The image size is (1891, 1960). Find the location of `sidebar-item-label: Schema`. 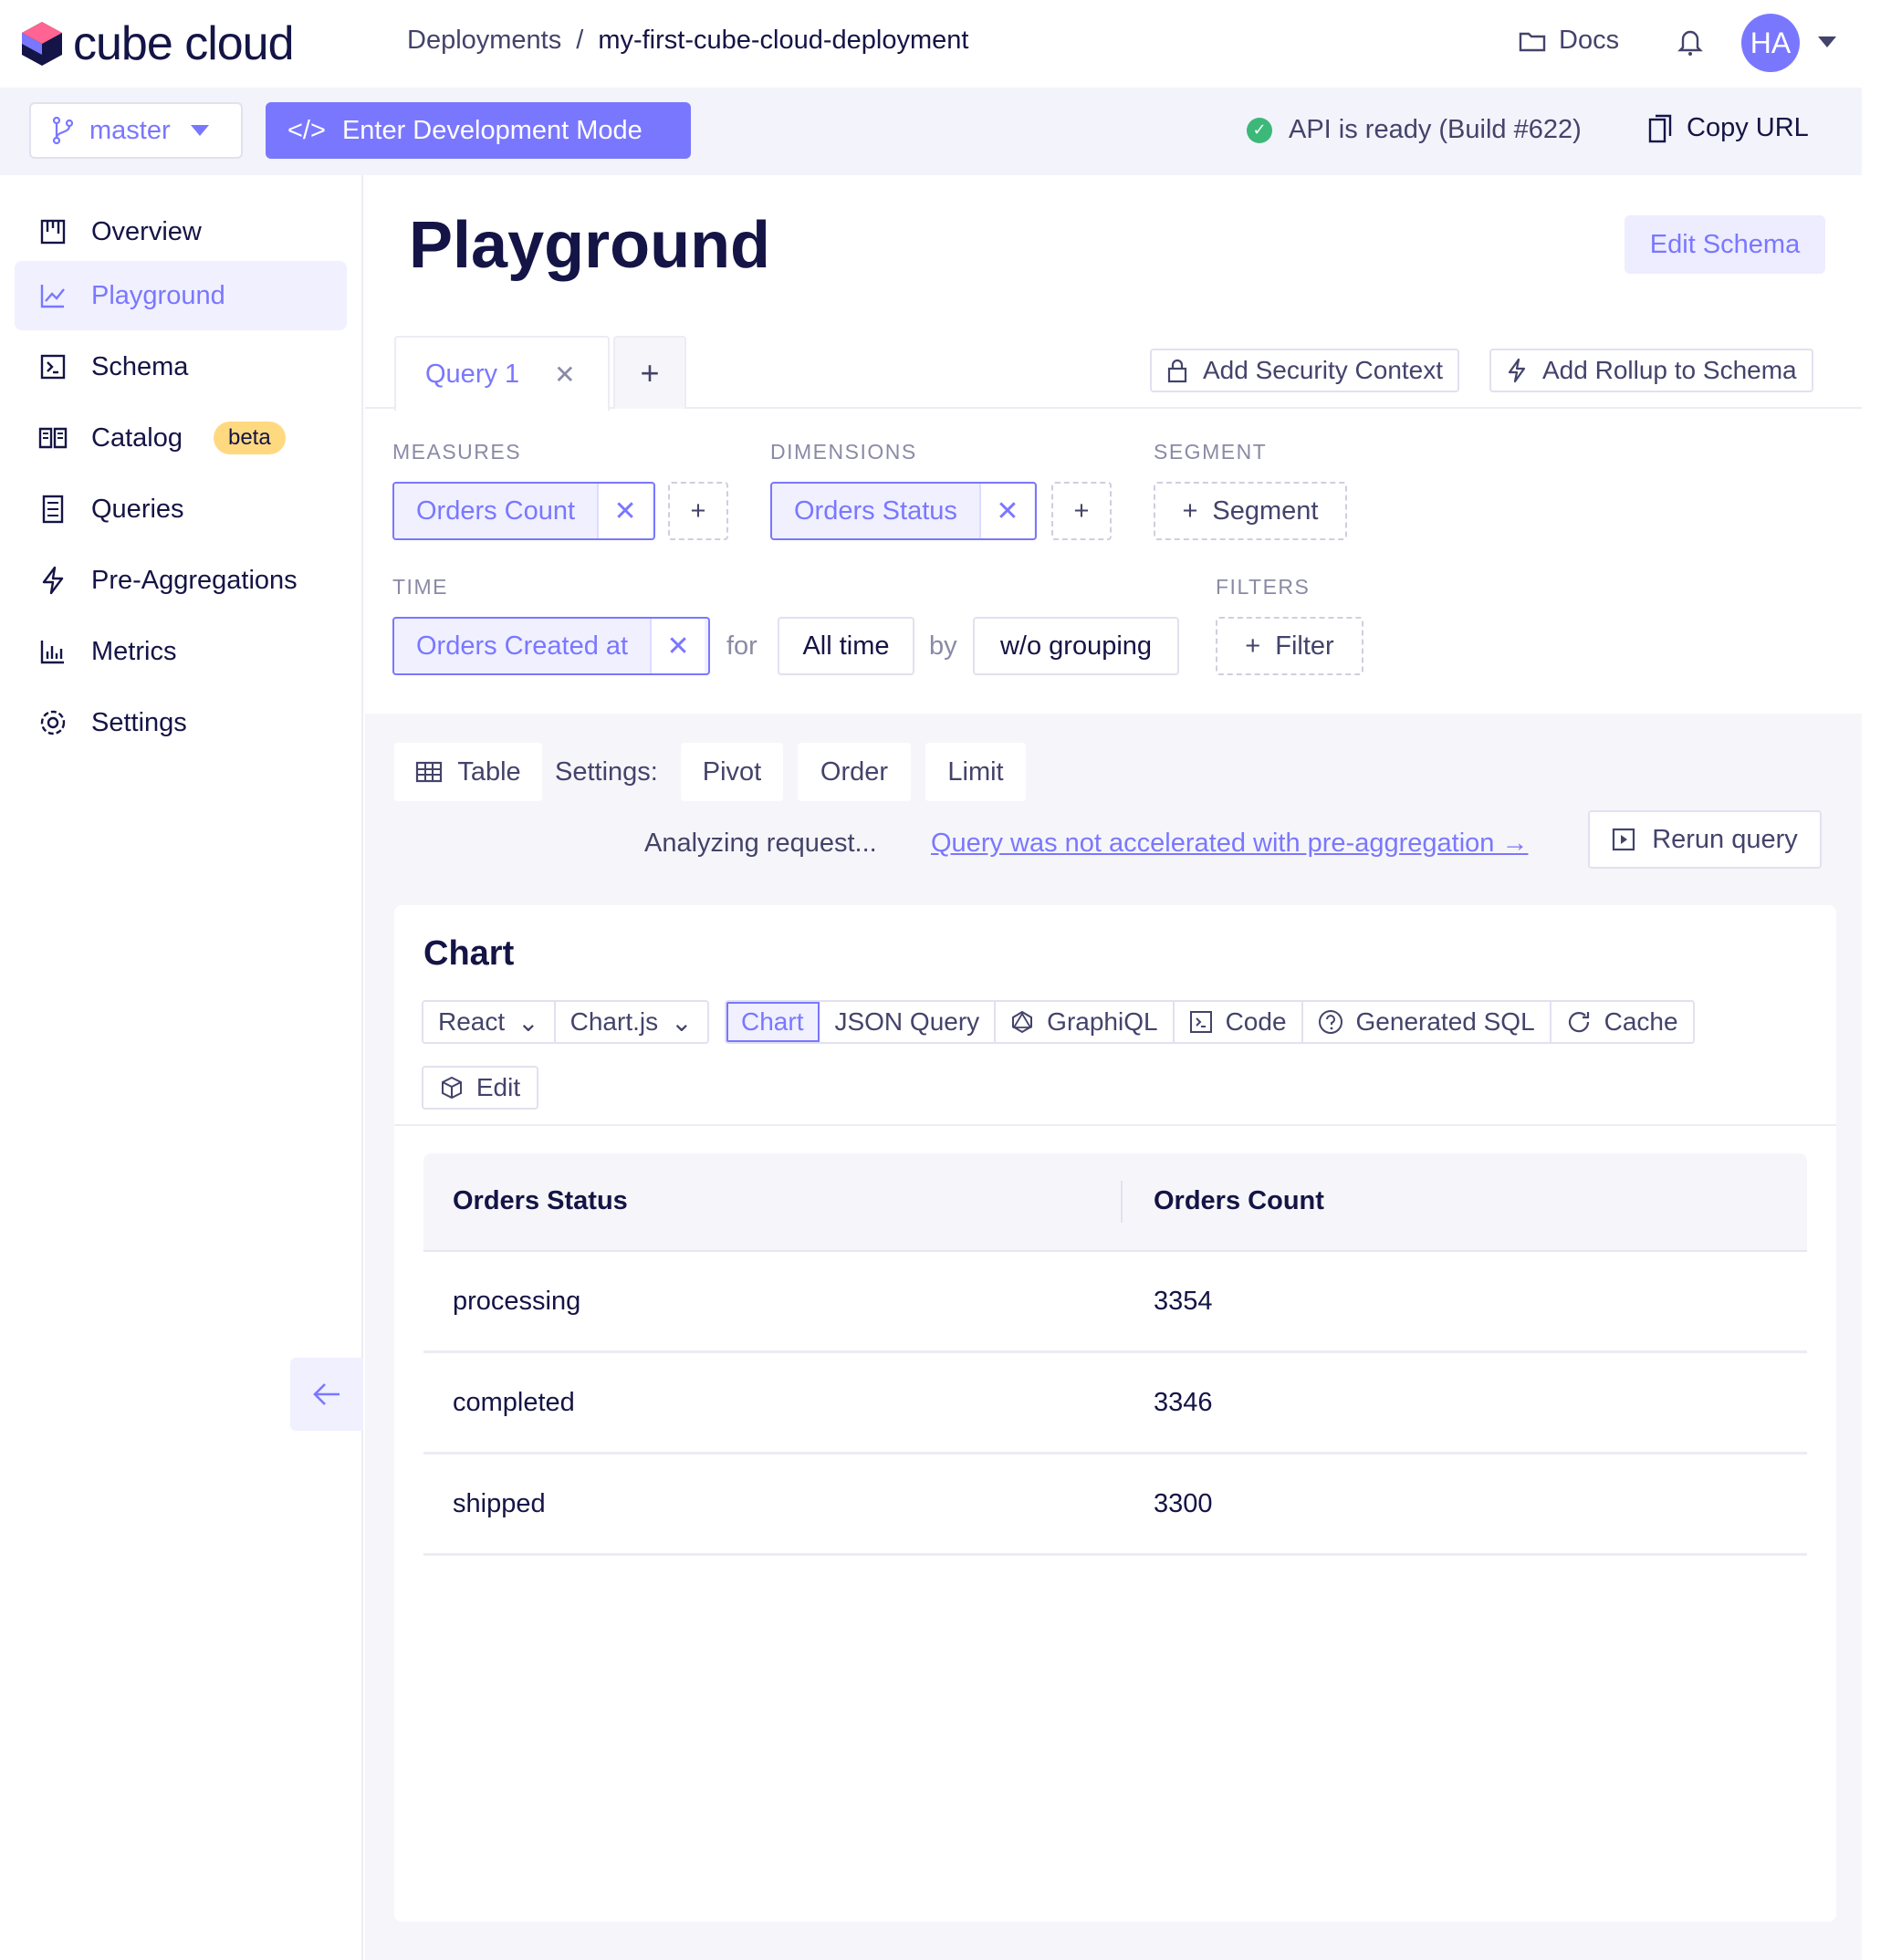

sidebar-item-label: Schema is located at coordinates (140, 366).